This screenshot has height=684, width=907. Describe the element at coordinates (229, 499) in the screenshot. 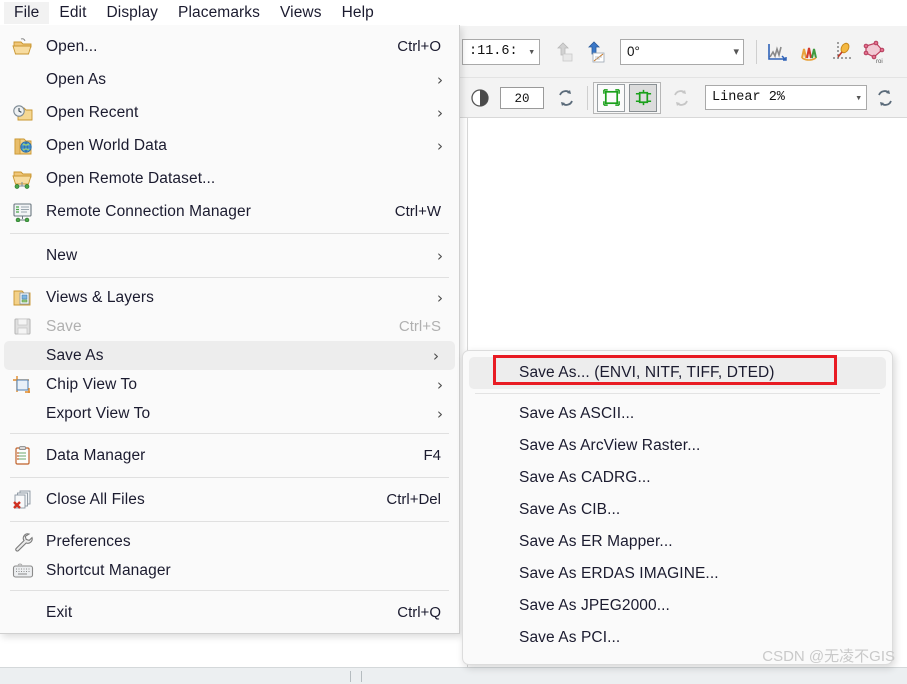

I see `menu-item-close-all-files: Close All Files Ctrl+Del` at that location.